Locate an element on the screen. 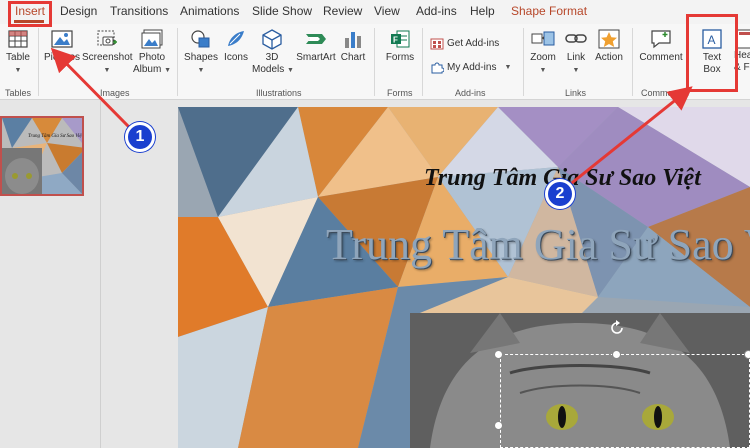 This screenshot has width=750, height=448. bar-chart-icon is located at coordinates (353, 40).